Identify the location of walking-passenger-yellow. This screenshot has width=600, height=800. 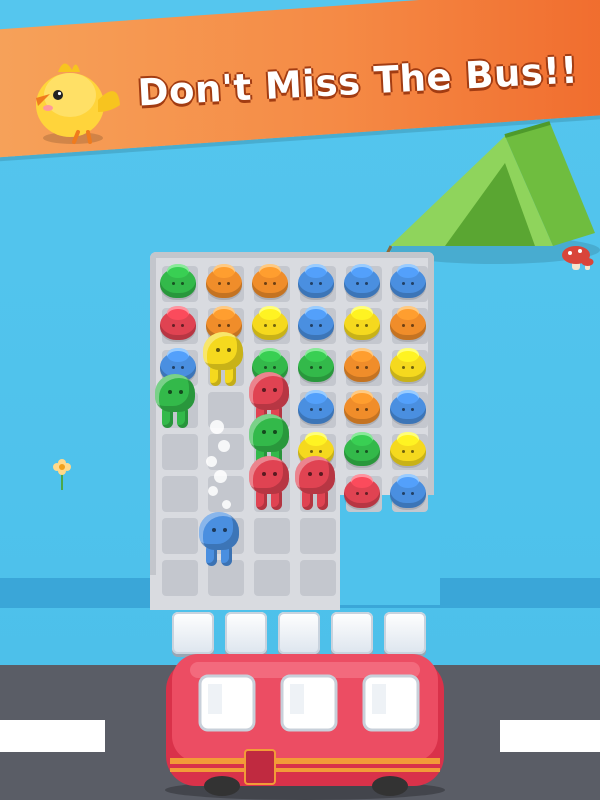
(223, 360).